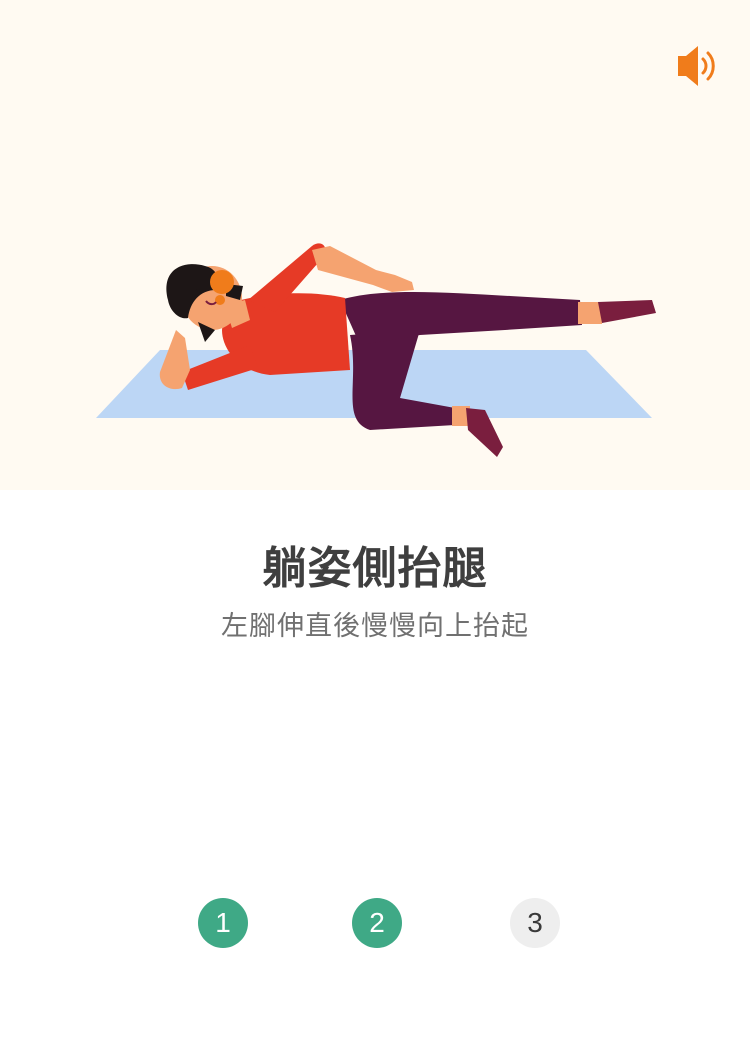 This screenshot has height=1060, width=750. Describe the element at coordinates (627, 311) in the screenshot. I see `top-foot` at that location.